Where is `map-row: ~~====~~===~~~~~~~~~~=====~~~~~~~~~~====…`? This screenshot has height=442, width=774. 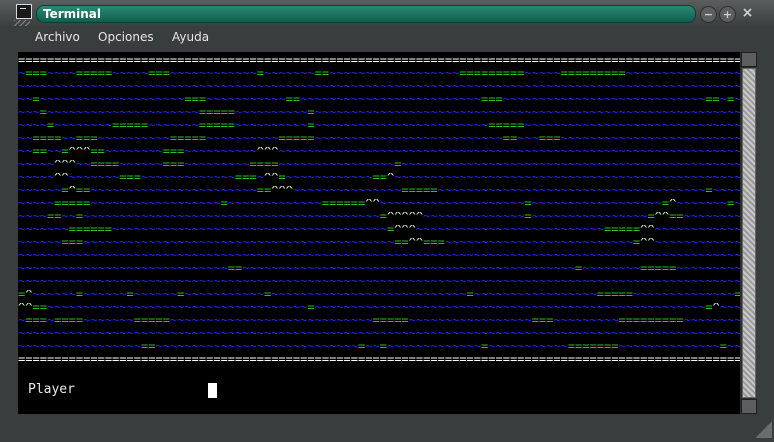
map-row: ~~====~~===~~~~~~~~~~=====~~~~~~~~~~====… is located at coordinates (379, 138).